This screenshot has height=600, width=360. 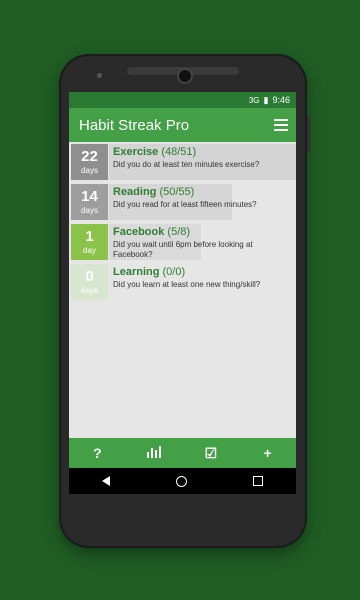 I want to click on status-bar: 3G ▮ 9:46, so click(x=182, y=100).